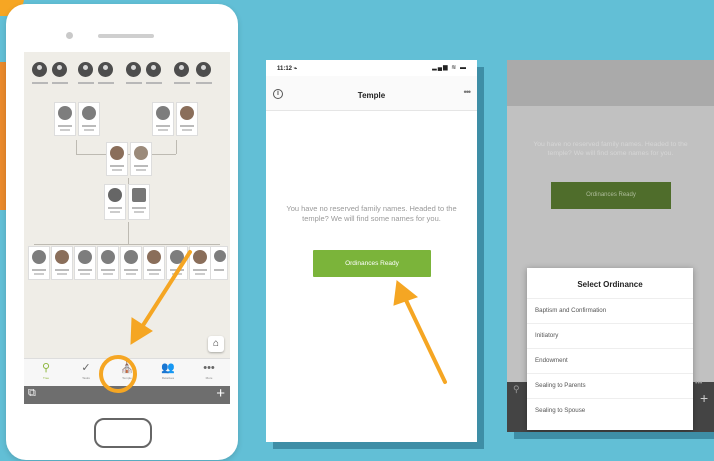 The height and width of the screenshot is (461, 714). Describe the element at coordinates (161, 297) in the screenshot. I see `arrow-to-temple-tab` at that location.